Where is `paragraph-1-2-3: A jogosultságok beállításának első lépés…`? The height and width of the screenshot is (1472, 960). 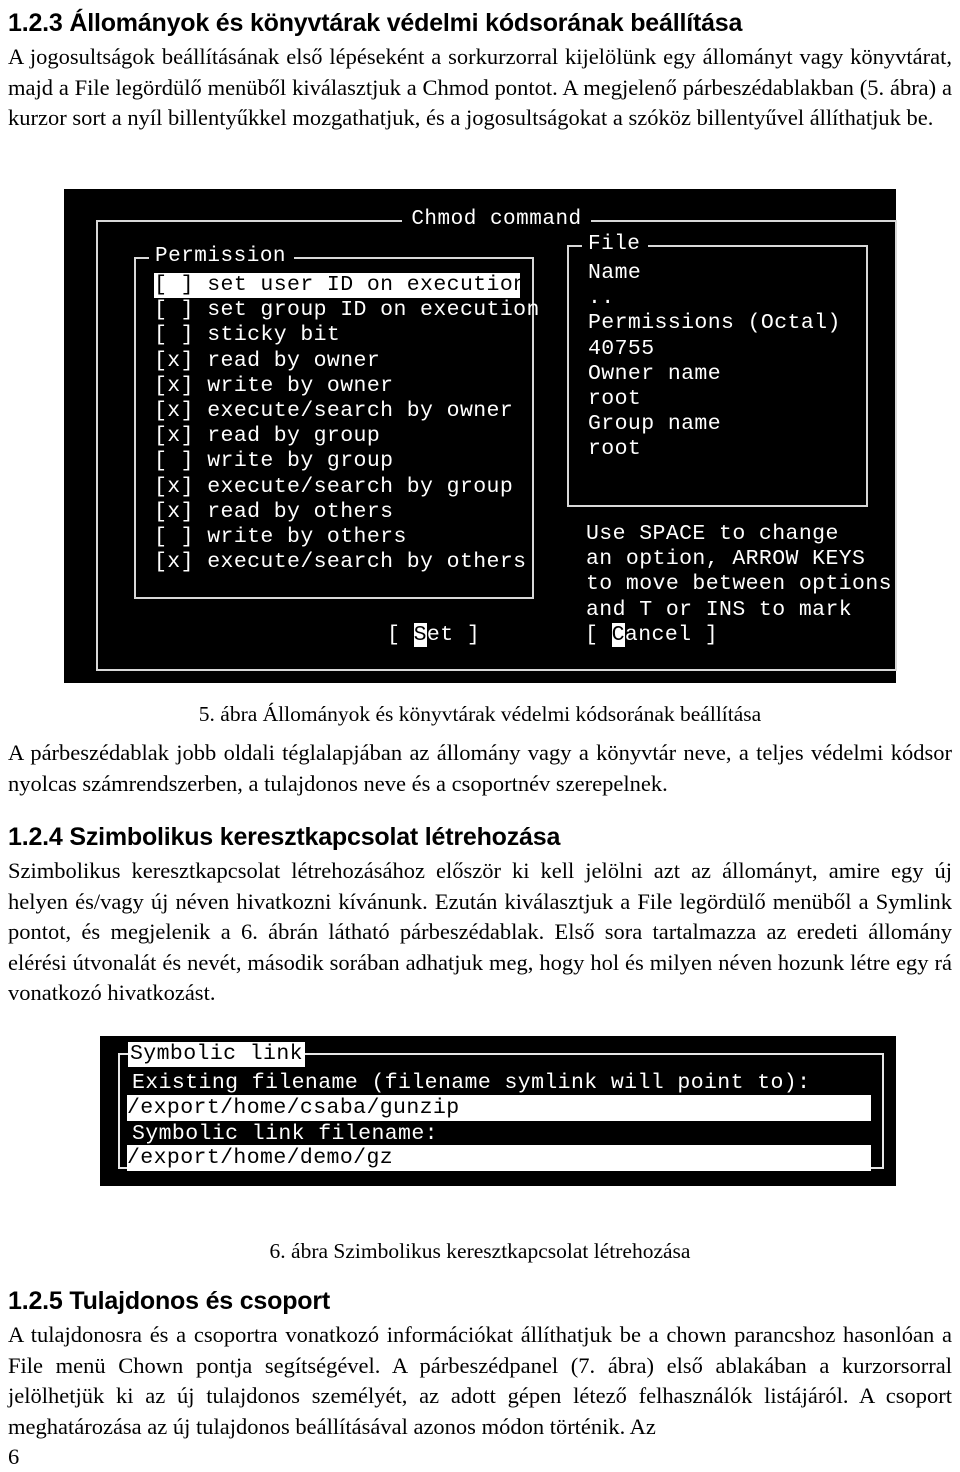
paragraph-1-2-3: A jogosultságok beállításának első lépés… is located at coordinates (480, 87).